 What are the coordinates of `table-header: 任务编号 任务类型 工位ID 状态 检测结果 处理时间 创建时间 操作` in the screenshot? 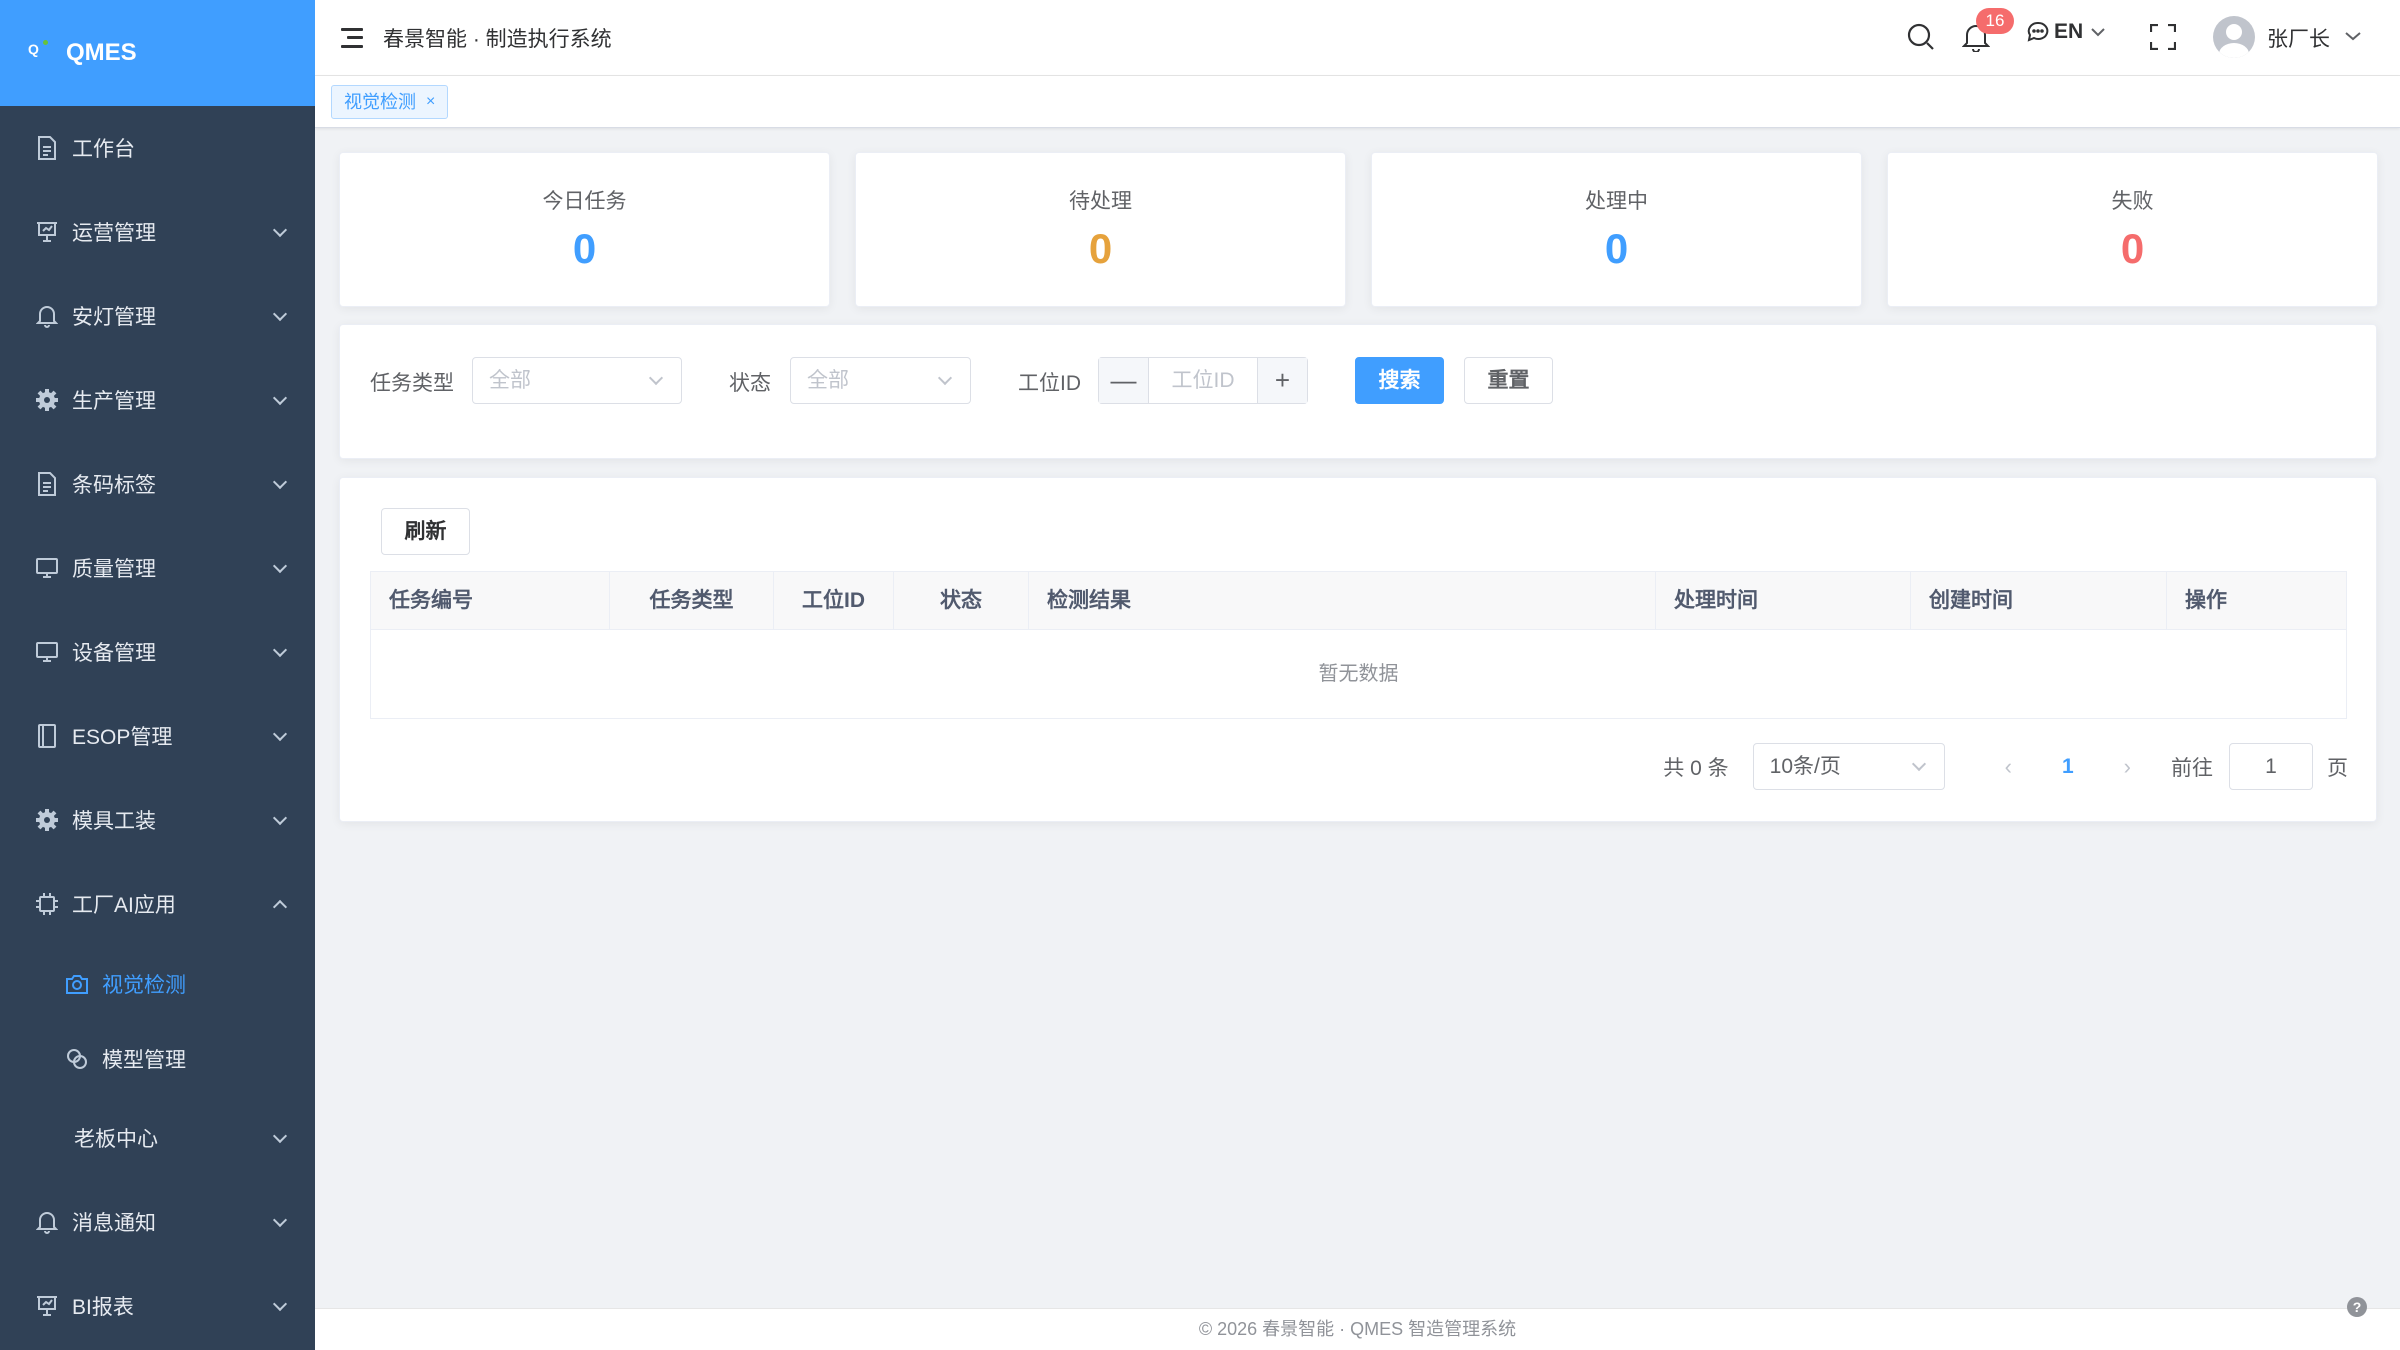 It's located at (1358, 601).